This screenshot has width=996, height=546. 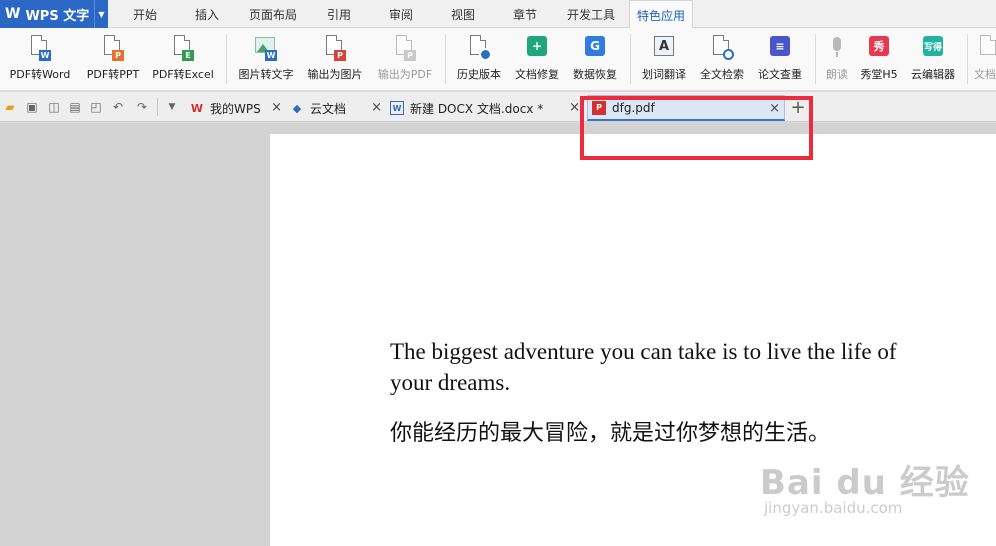 I want to click on redo-icon: ↷, so click(x=142, y=107).